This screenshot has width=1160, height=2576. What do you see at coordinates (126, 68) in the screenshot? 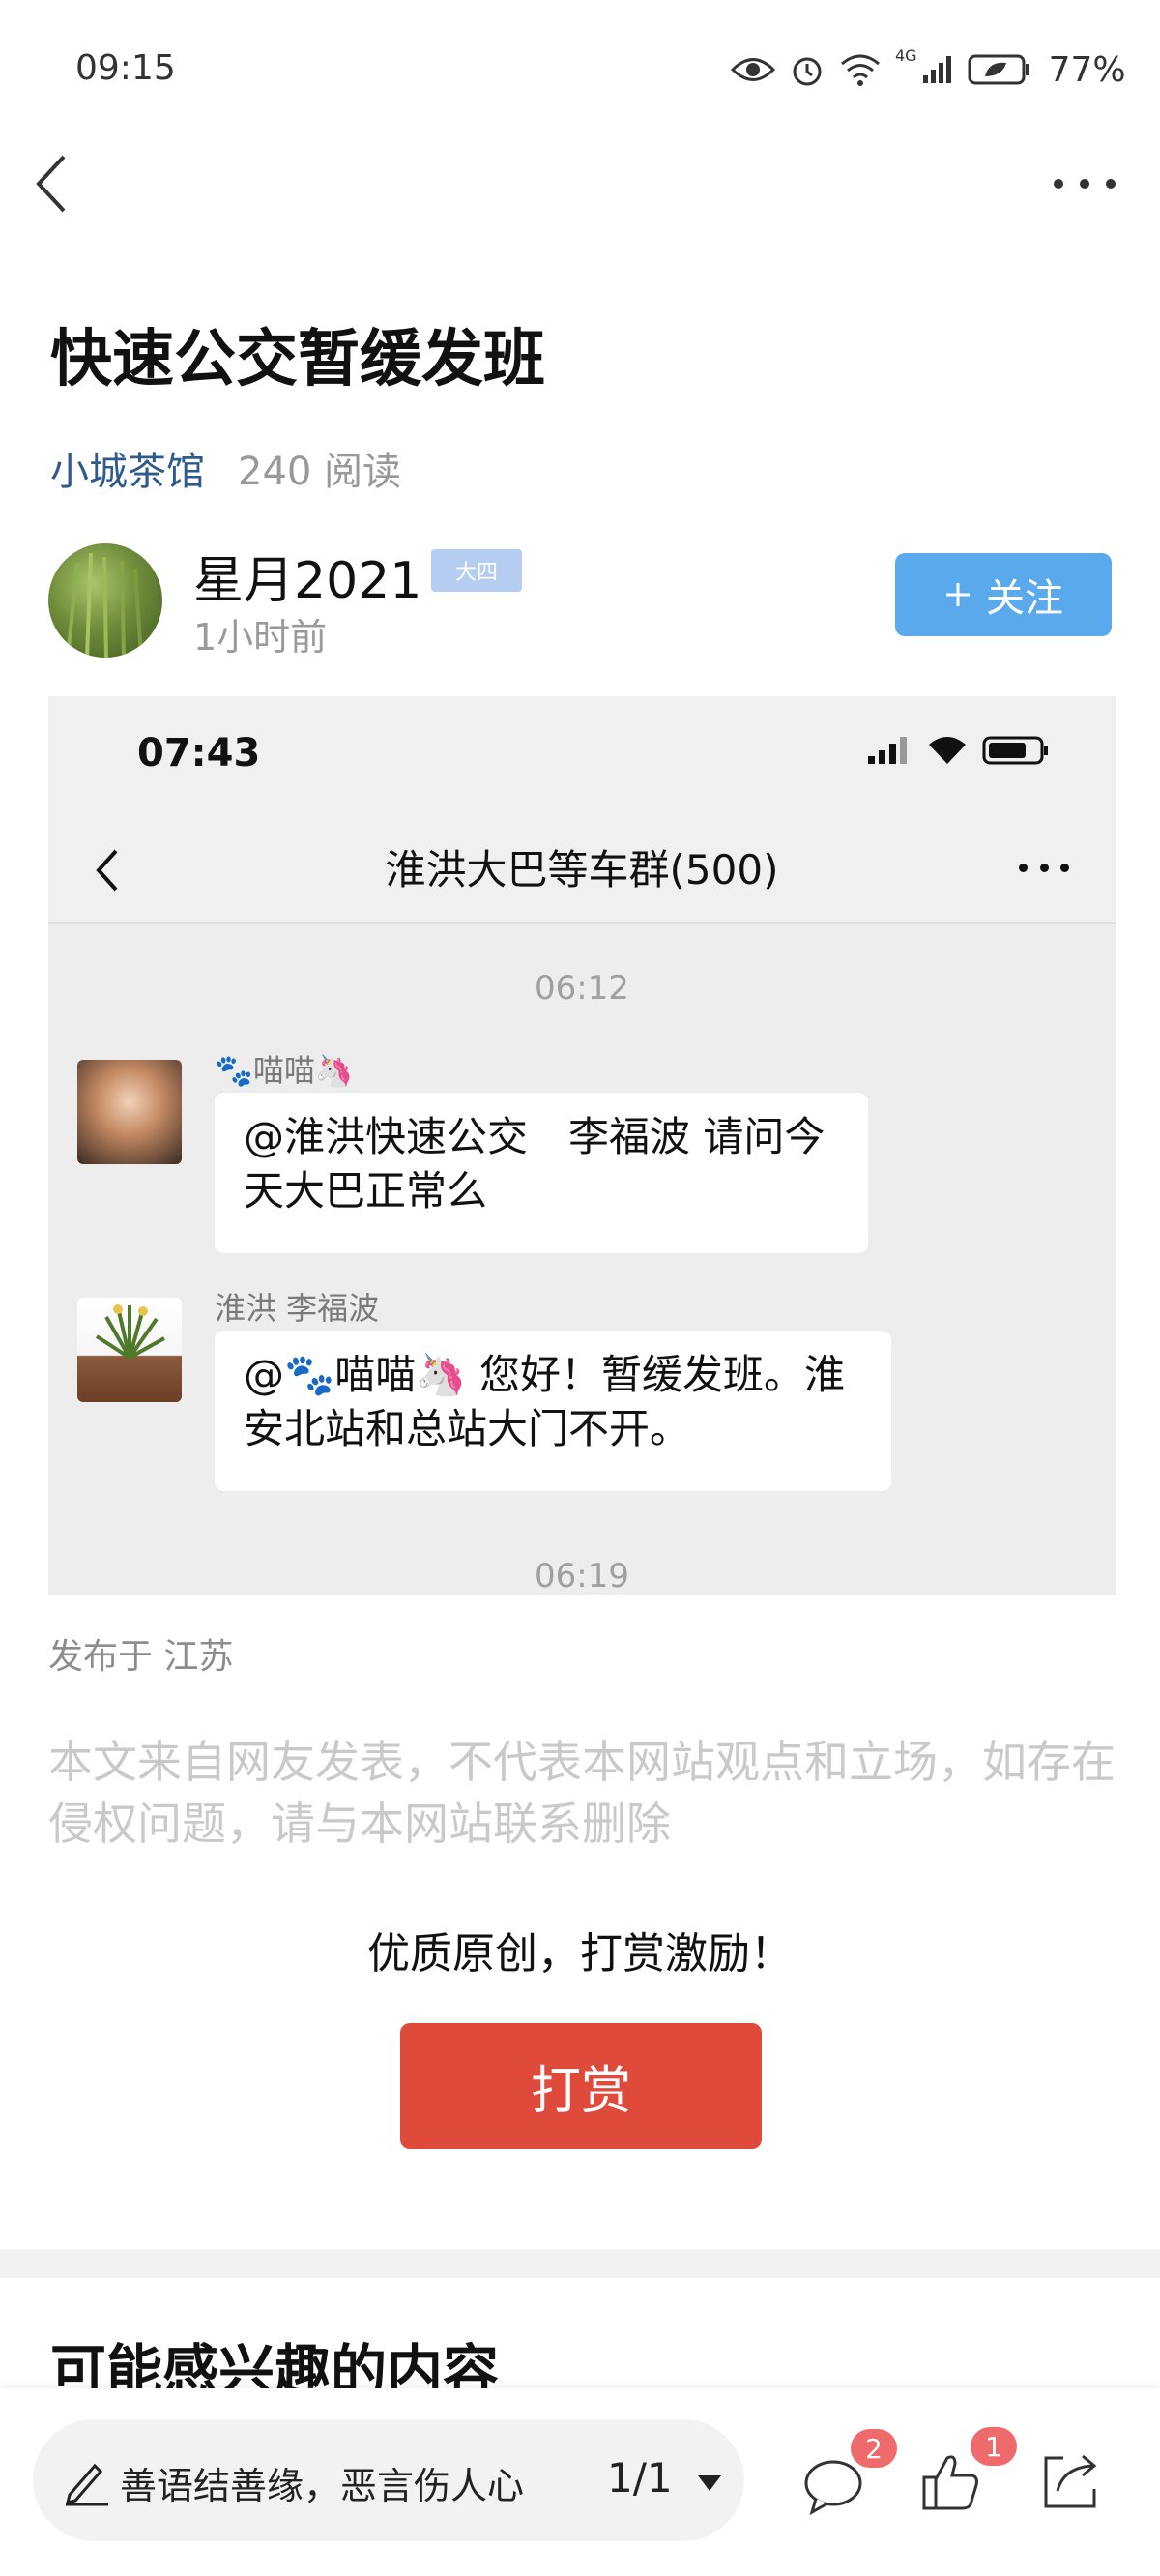
I see `status-time: 09:15` at bounding box center [126, 68].